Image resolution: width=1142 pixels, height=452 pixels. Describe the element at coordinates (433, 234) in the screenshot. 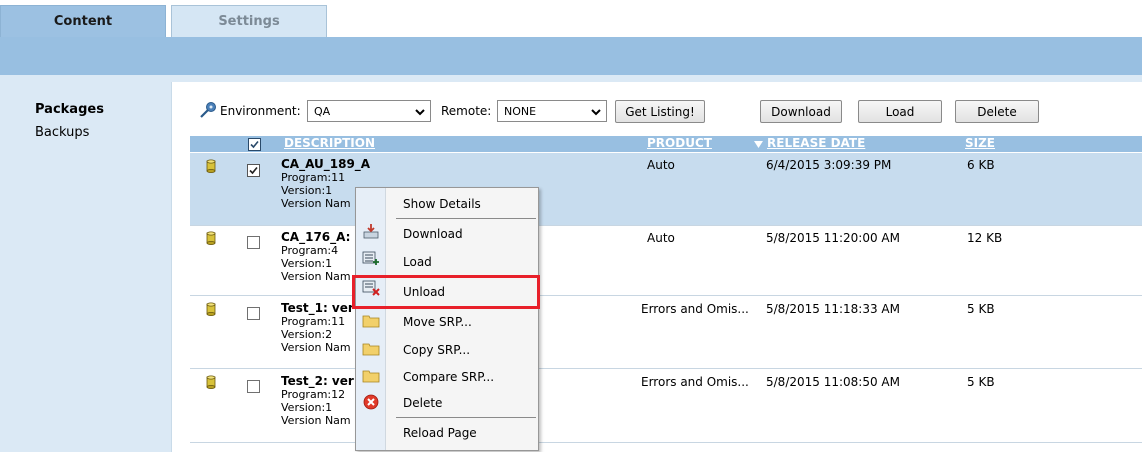

I see `menu-item-download: Download` at that location.